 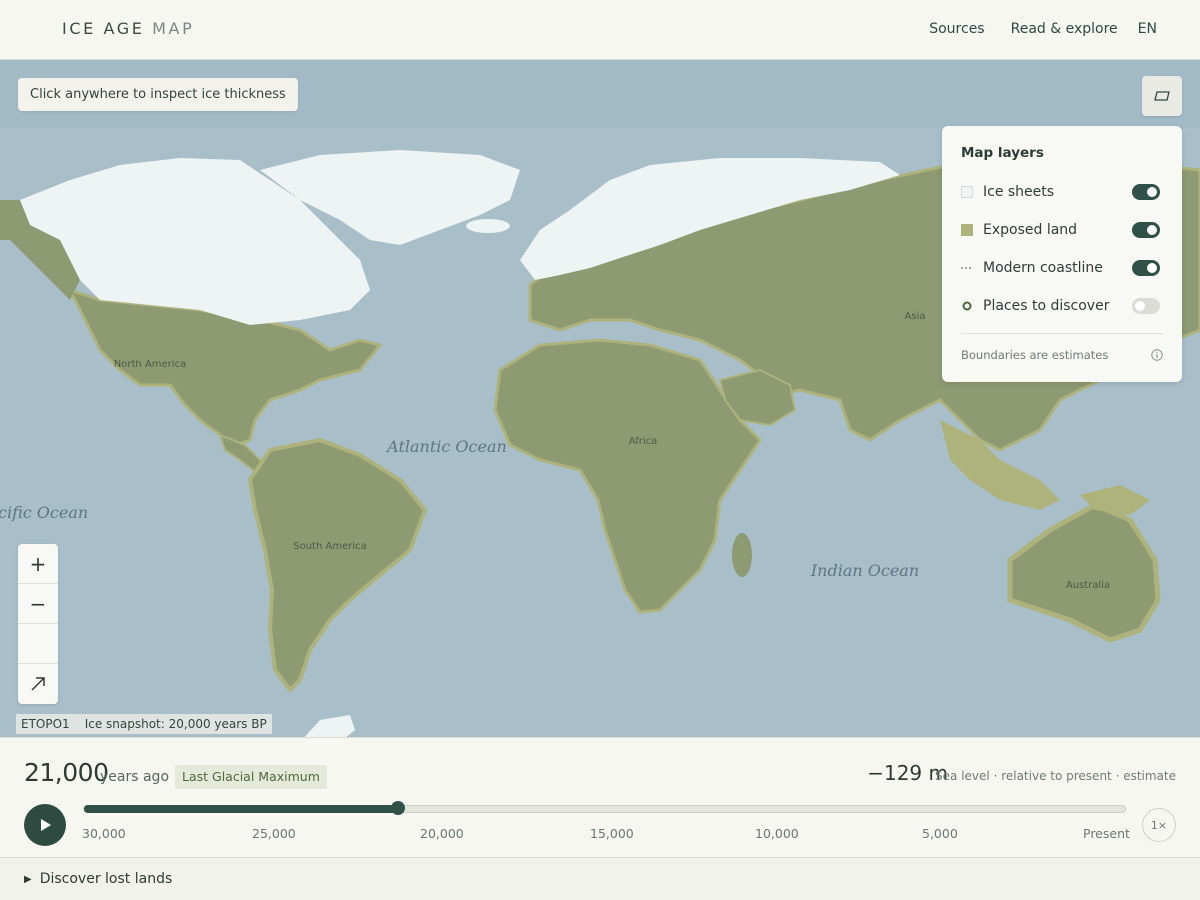 What do you see at coordinates (173, 28) in the screenshot?
I see `brand-secondary: MAP` at bounding box center [173, 28].